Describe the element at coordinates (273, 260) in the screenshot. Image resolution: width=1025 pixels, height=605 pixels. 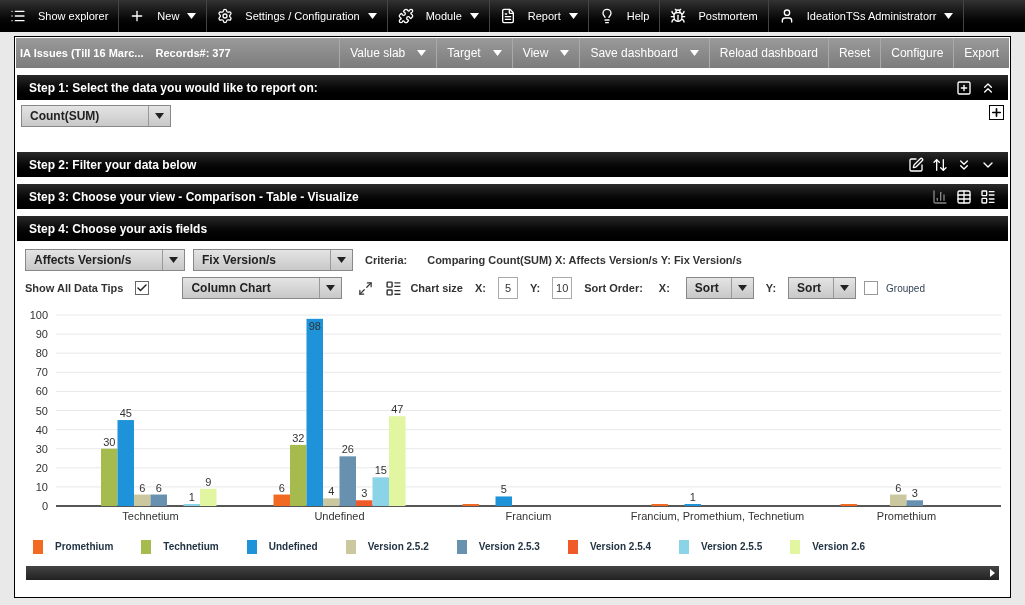
I see `y-axis-dropdown: Fix Version/s` at that location.